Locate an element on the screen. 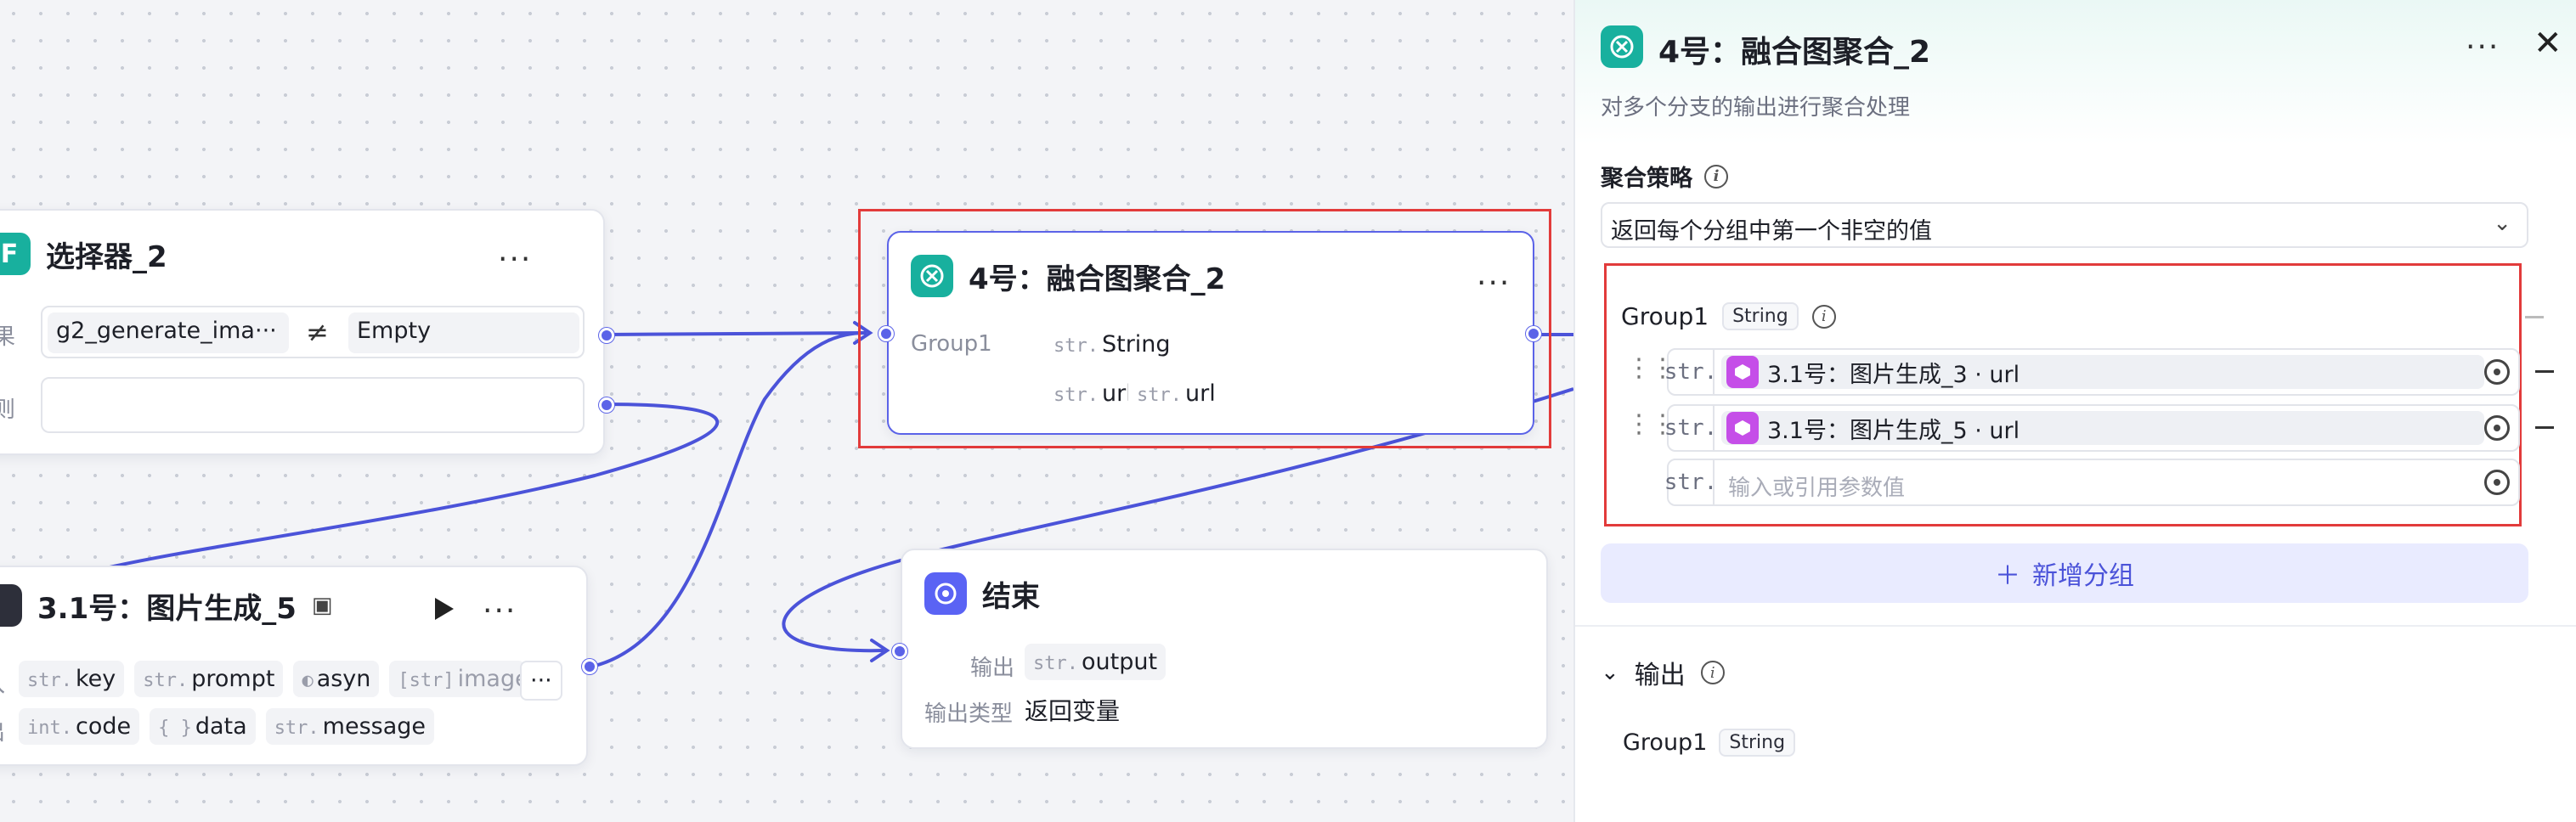 The width and height of the screenshot is (2576, 822). end-node-title: 结束 is located at coordinates (1011, 596).